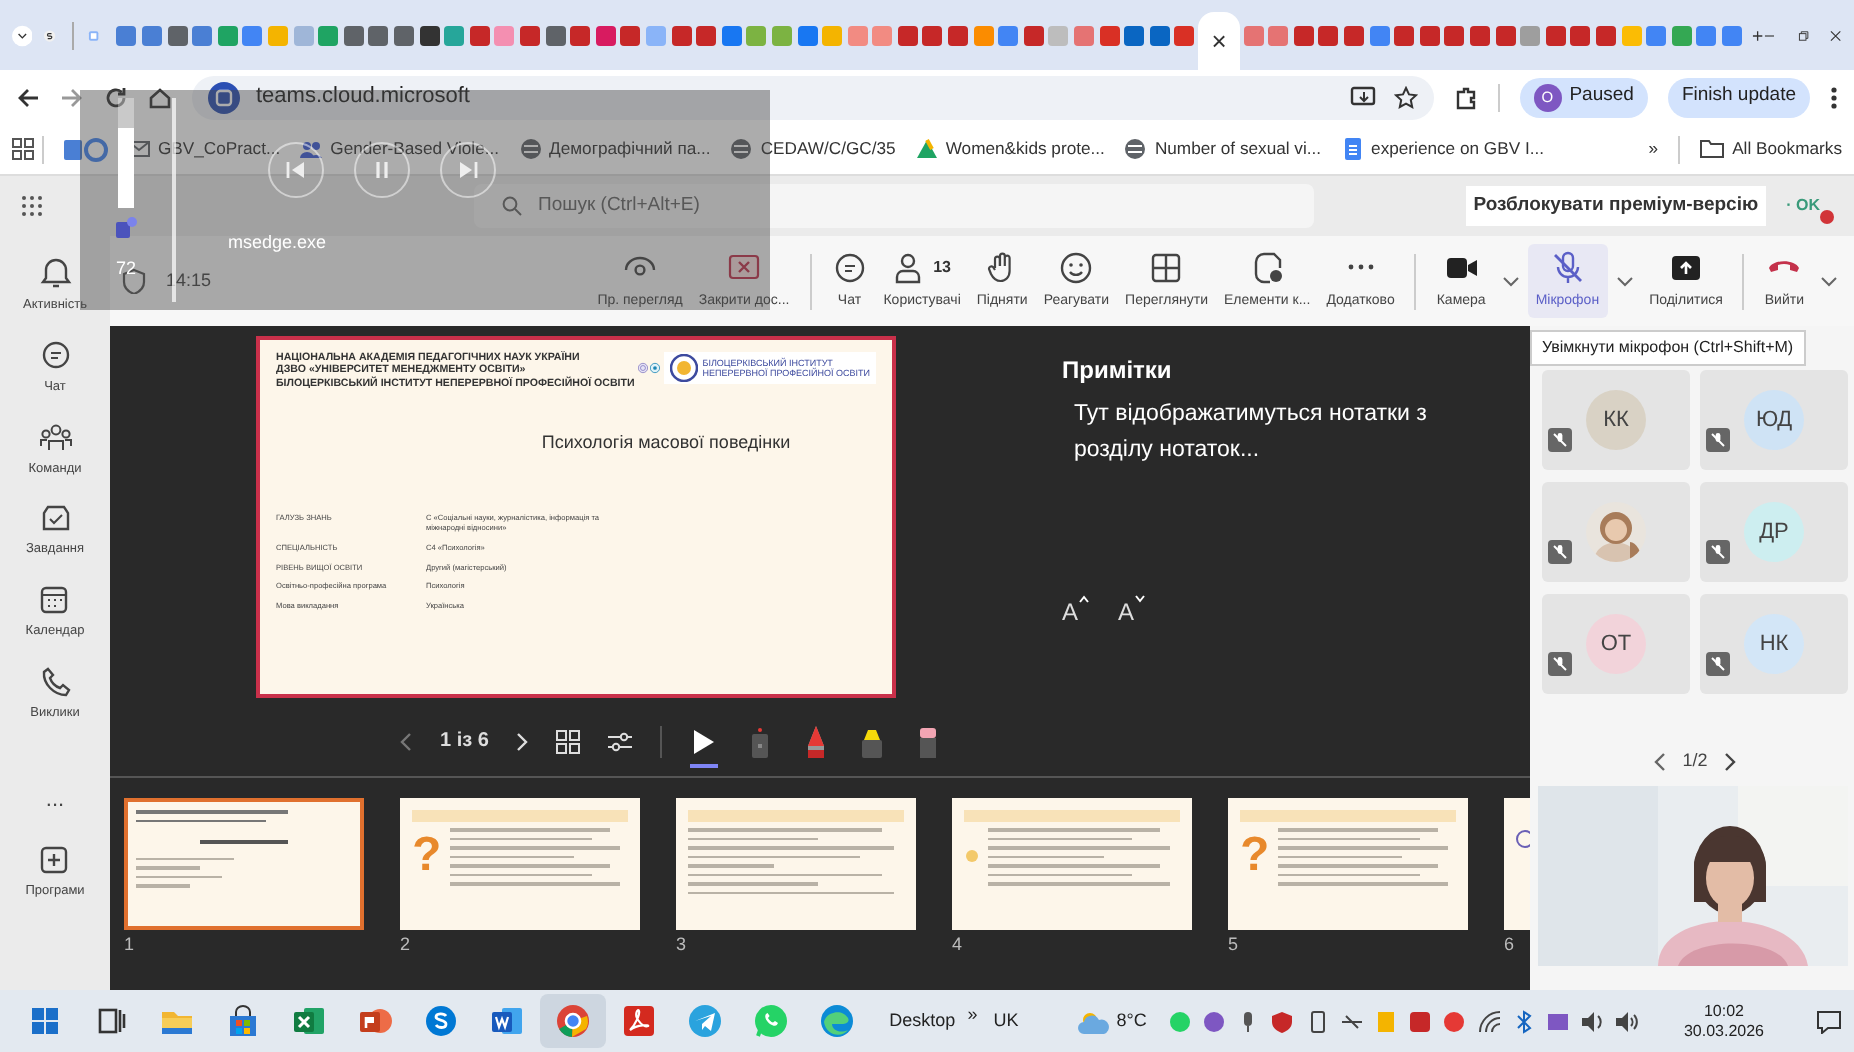  What do you see at coordinates (1653, 149) in the screenshot?
I see `bookmarks-overflow: »` at bounding box center [1653, 149].